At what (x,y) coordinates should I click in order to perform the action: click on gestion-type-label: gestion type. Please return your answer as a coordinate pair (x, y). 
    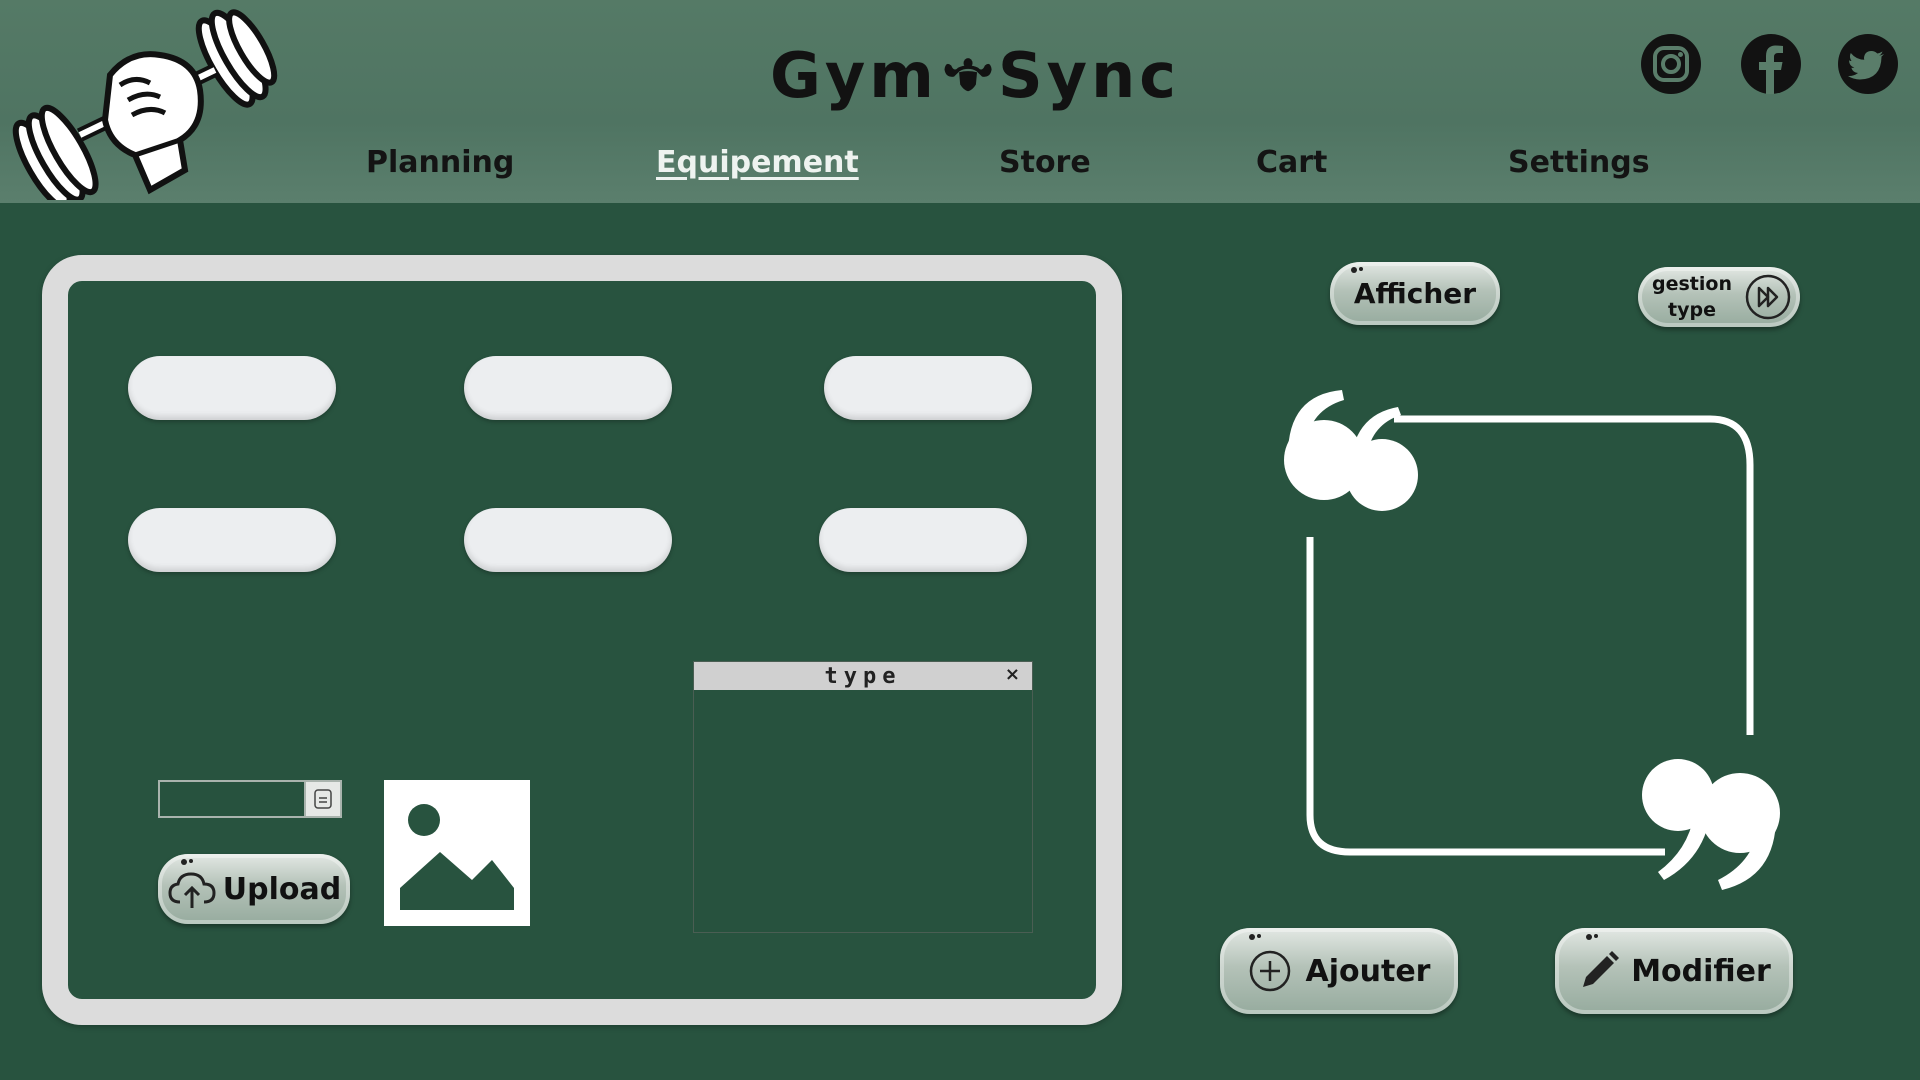
    Looking at the image, I should click on (1692, 297).